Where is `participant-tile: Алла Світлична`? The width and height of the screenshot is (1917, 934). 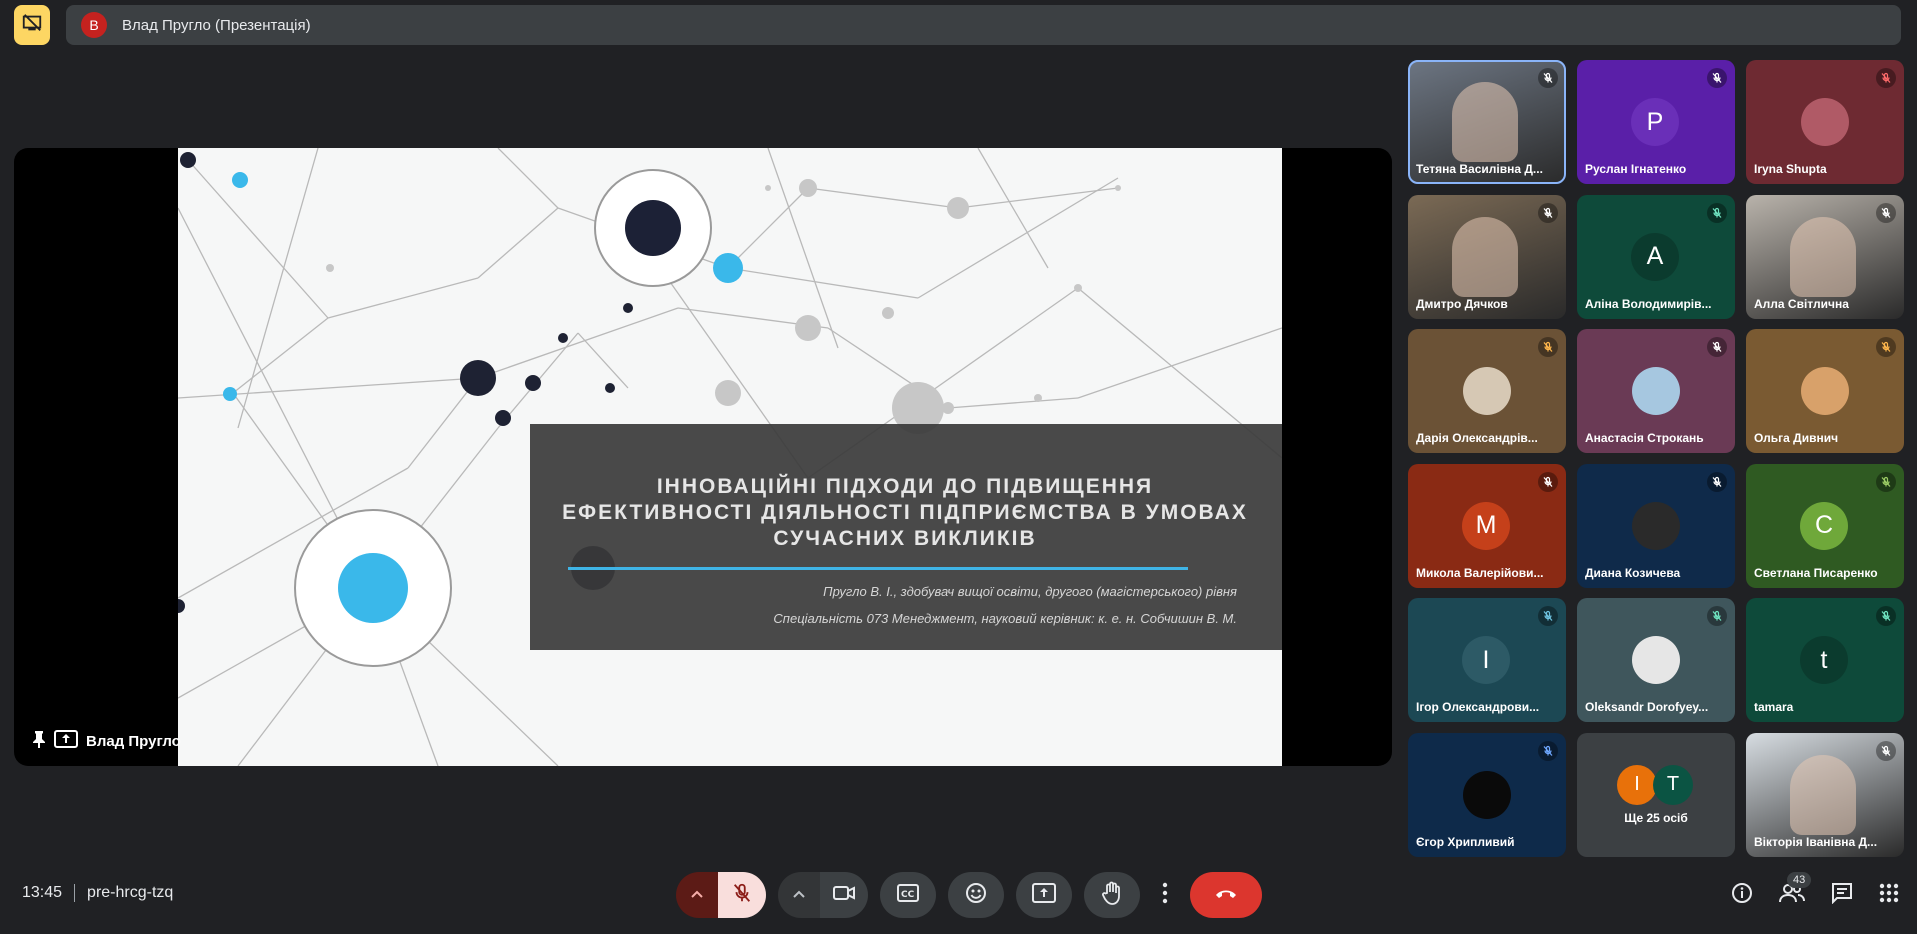 participant-tile: Алла Світлична is located at coordinates (1825, 256).